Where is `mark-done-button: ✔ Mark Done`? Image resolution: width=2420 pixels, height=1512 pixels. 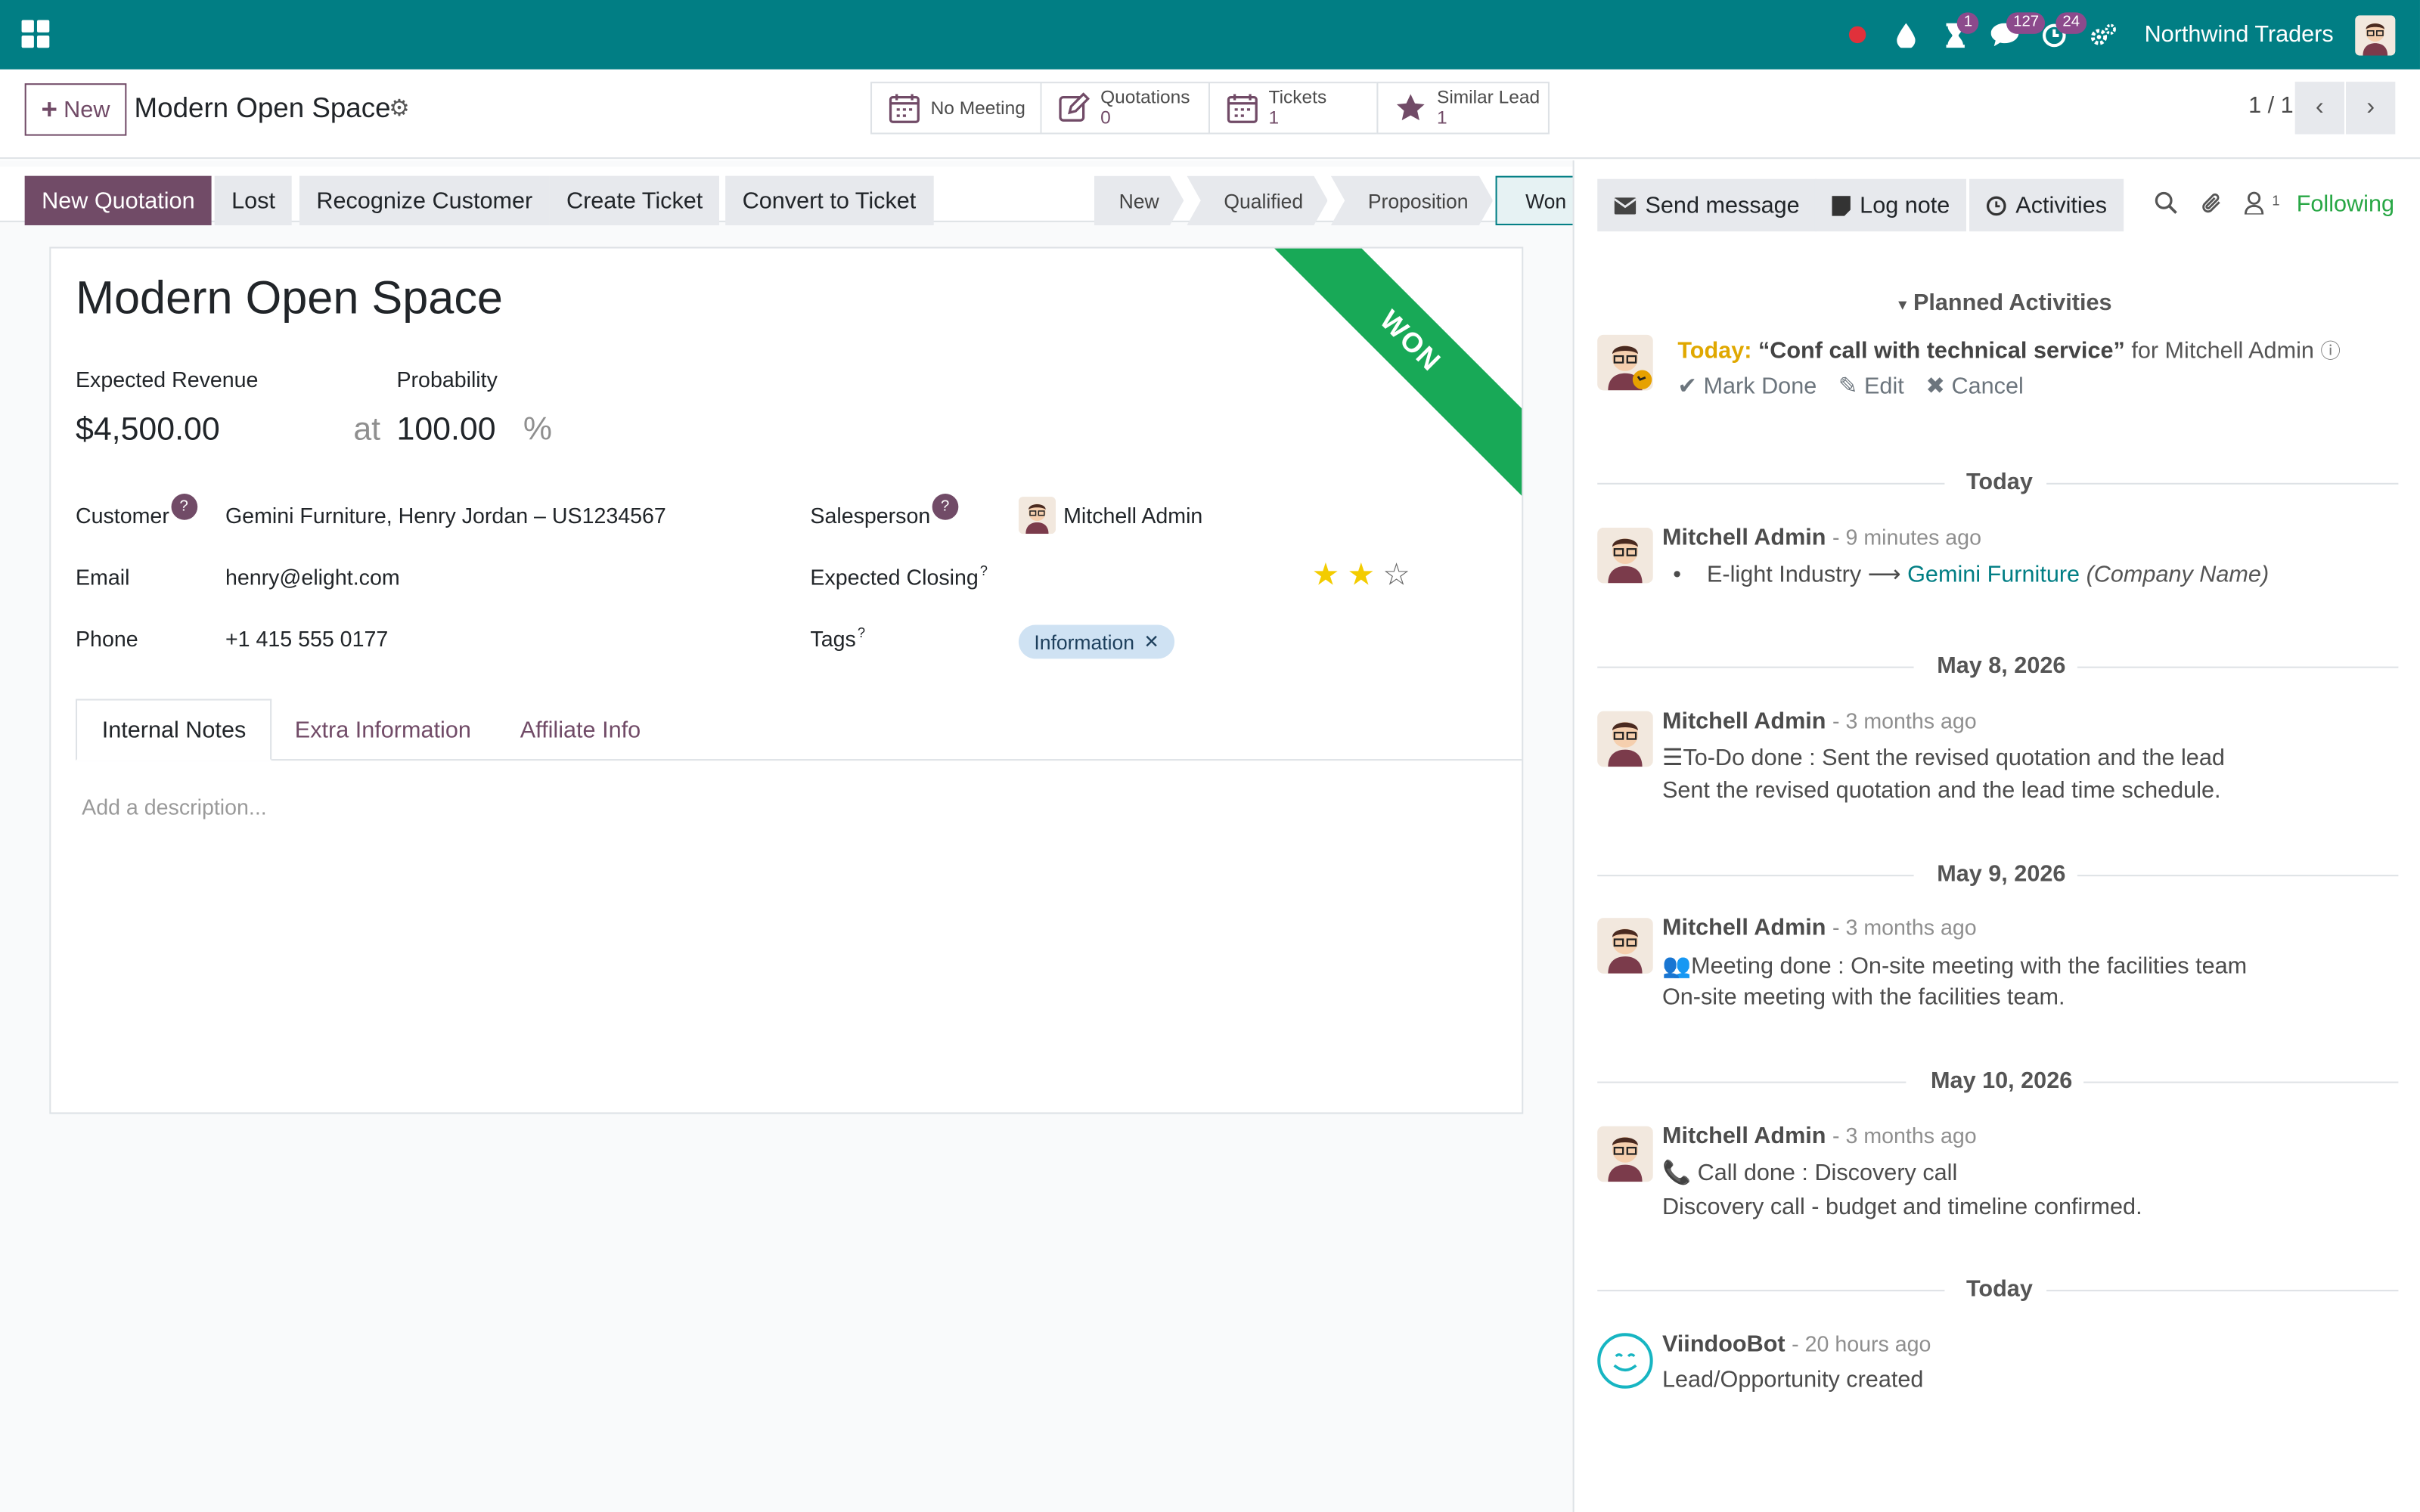
mark-done-button: ✔ Mark Done is located at coordinates (1747, 386).